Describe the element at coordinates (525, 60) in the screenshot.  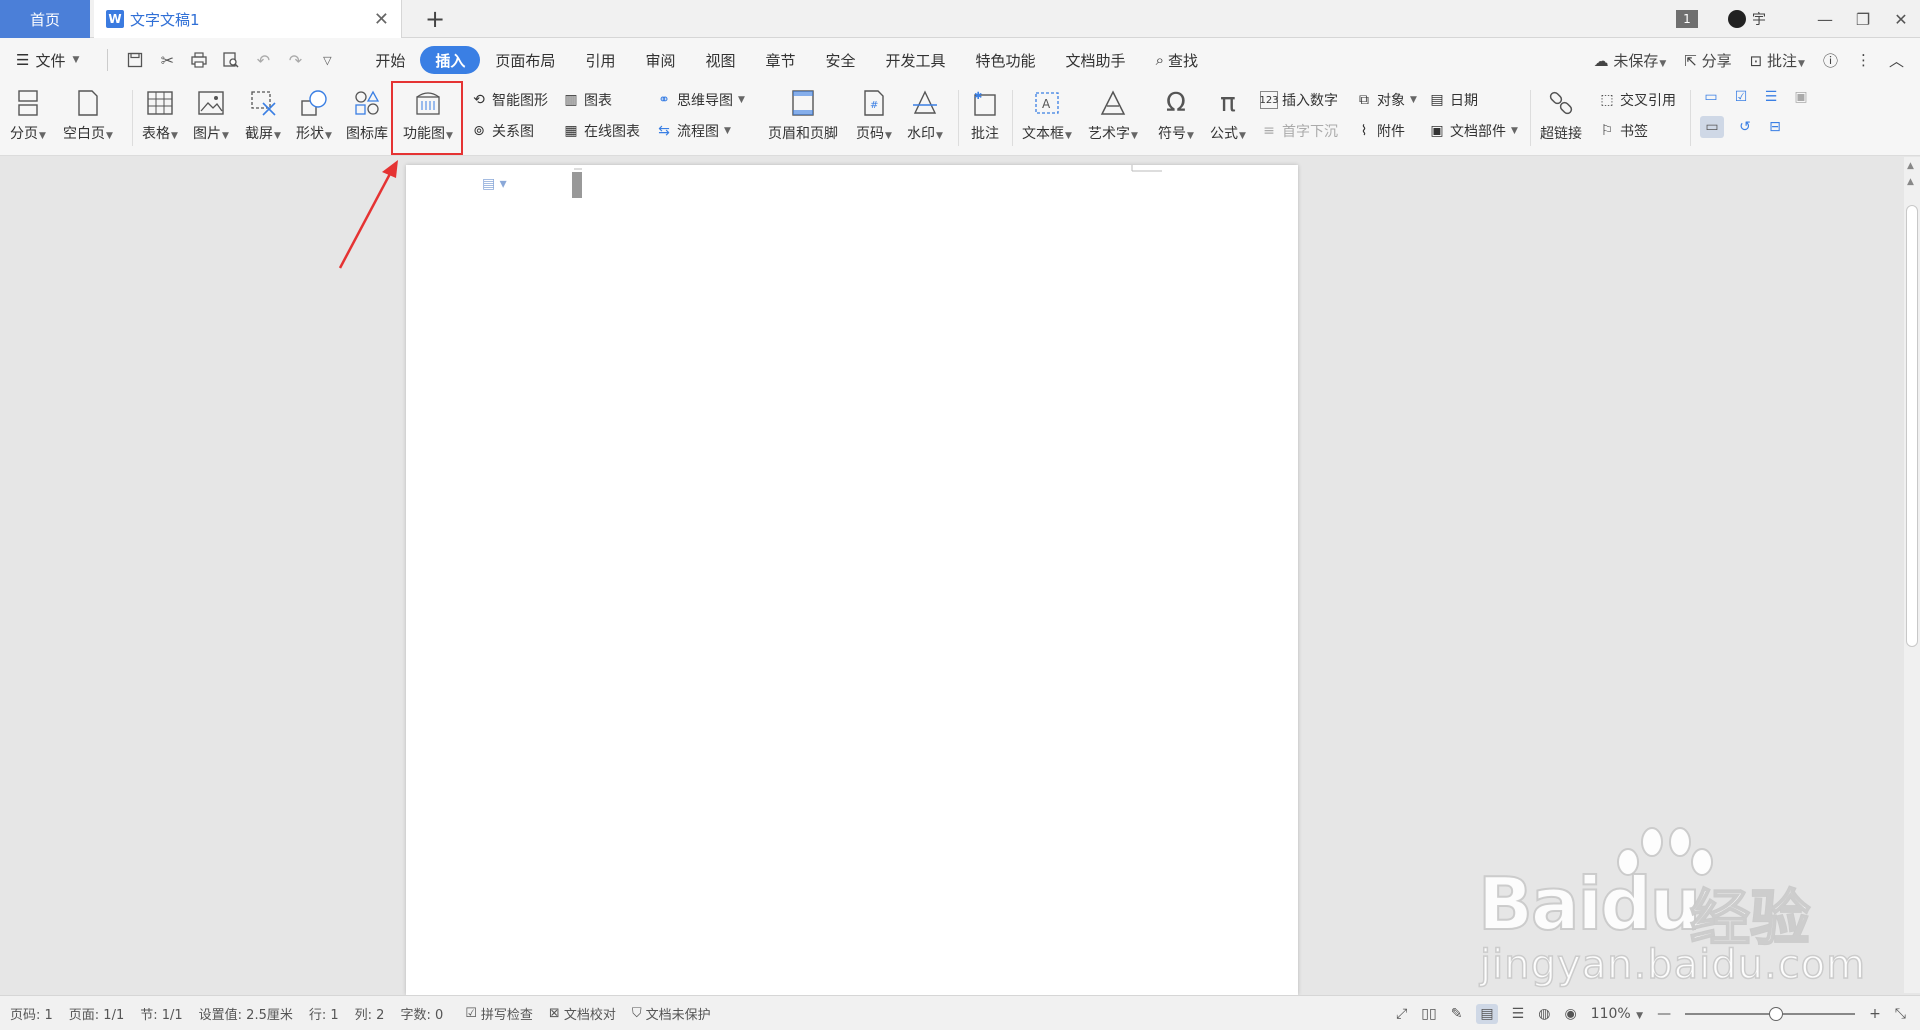
I see `tab-page-layout: 页面布局` at that location.